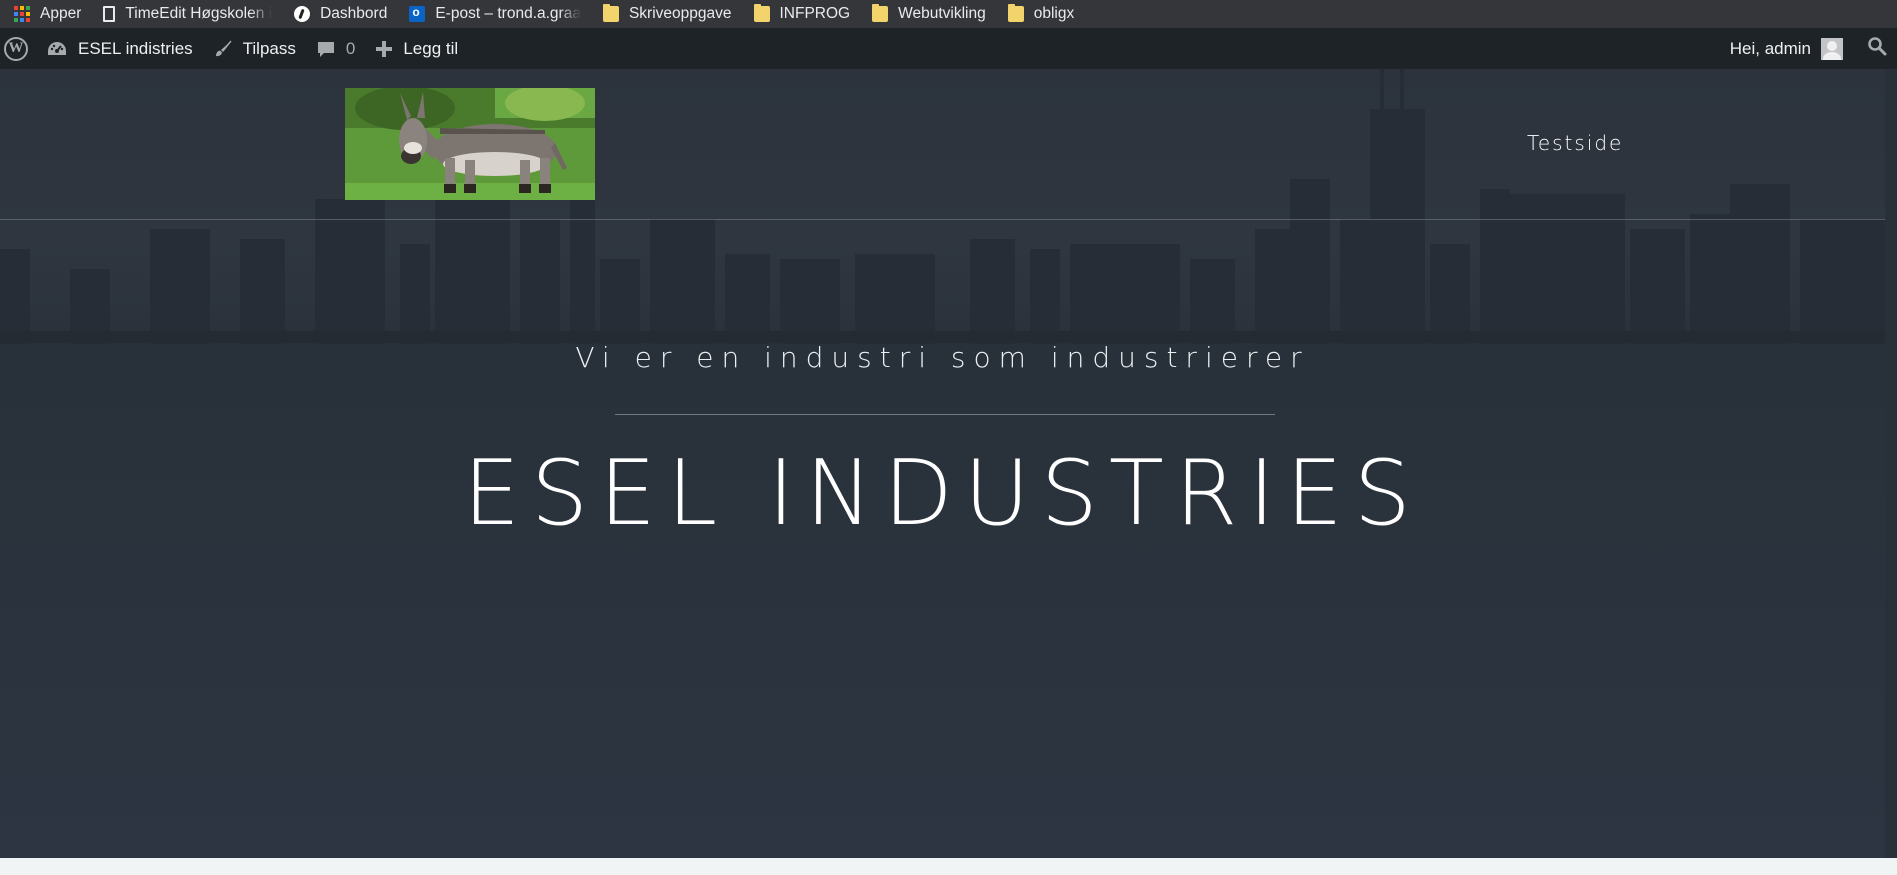 The height and width of the screenshot is (875, 1897). Describe the element at coordinates (431, 48) in the screenshot. I see `new-content-label: Legg til` at that location.